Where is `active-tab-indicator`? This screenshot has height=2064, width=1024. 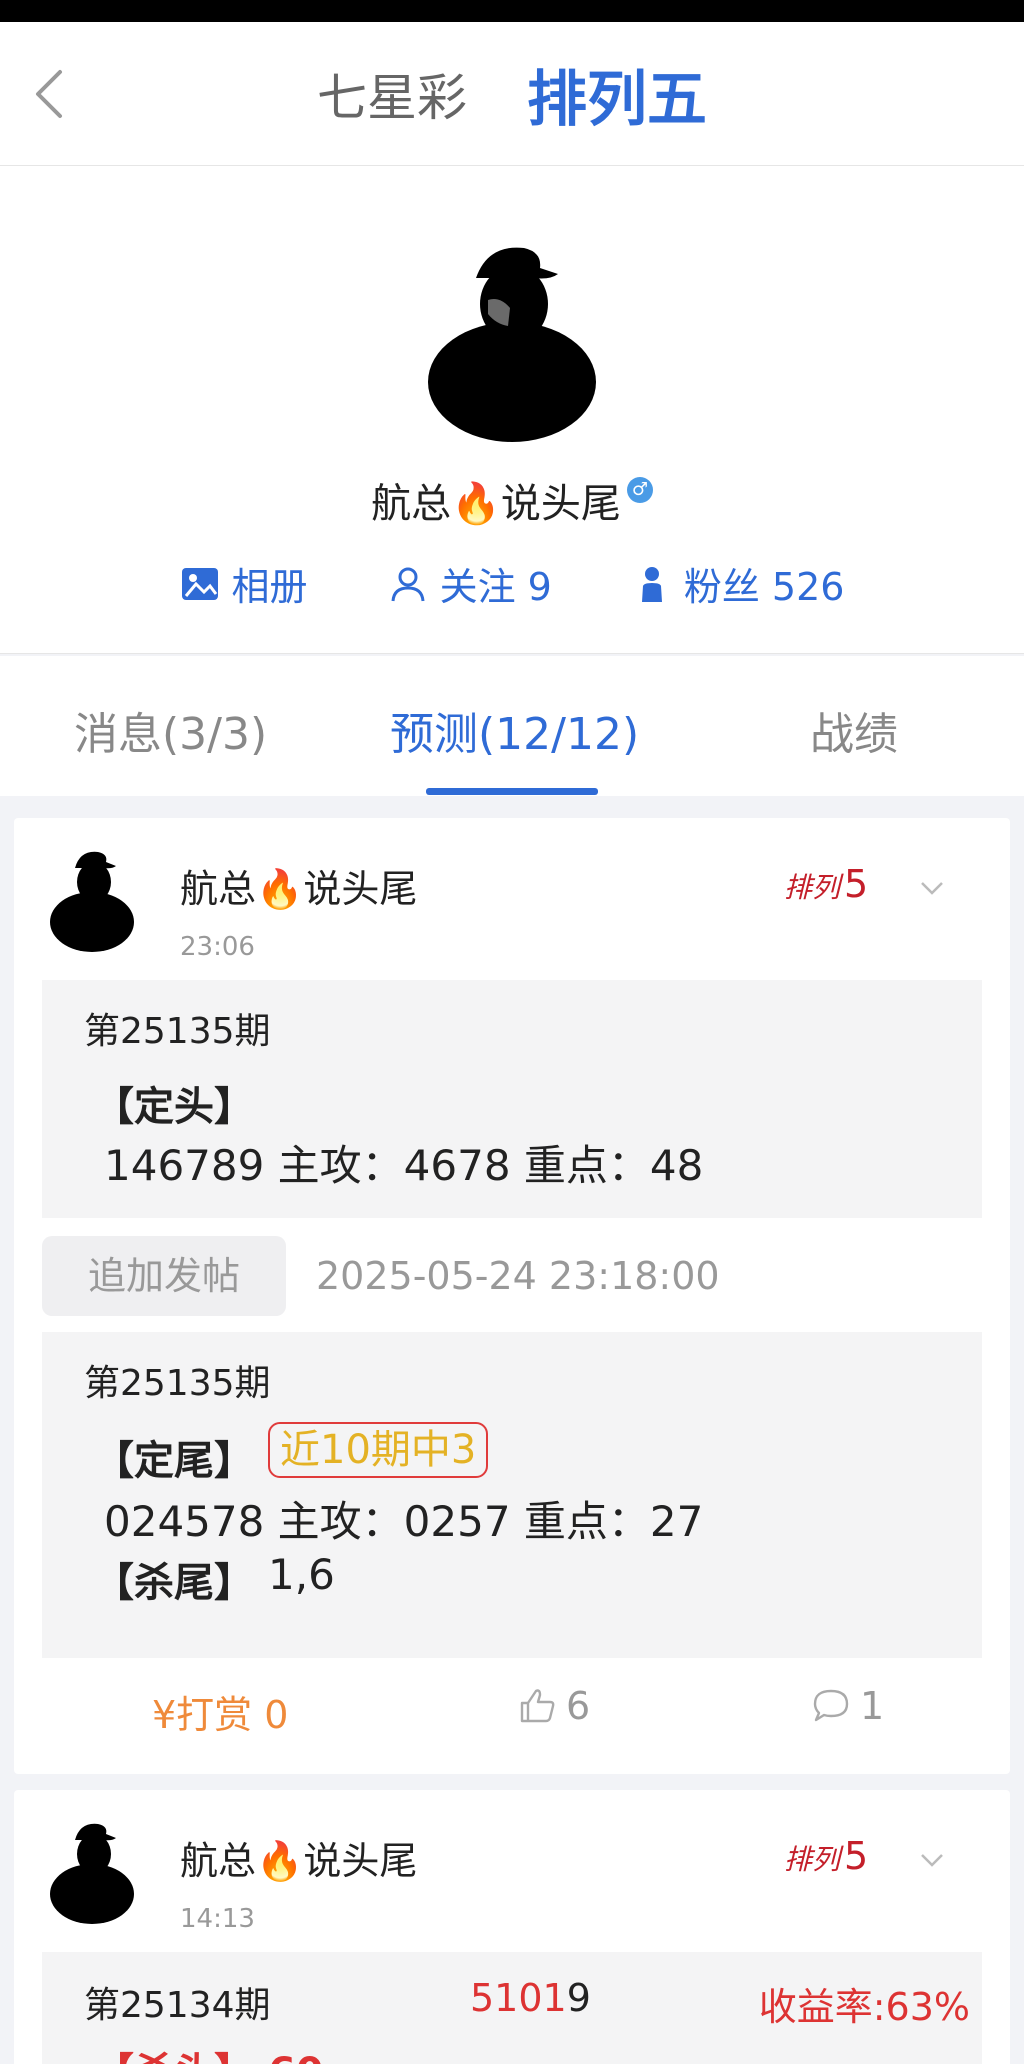
active-tab-indicator is located at coordinates (512, 791).